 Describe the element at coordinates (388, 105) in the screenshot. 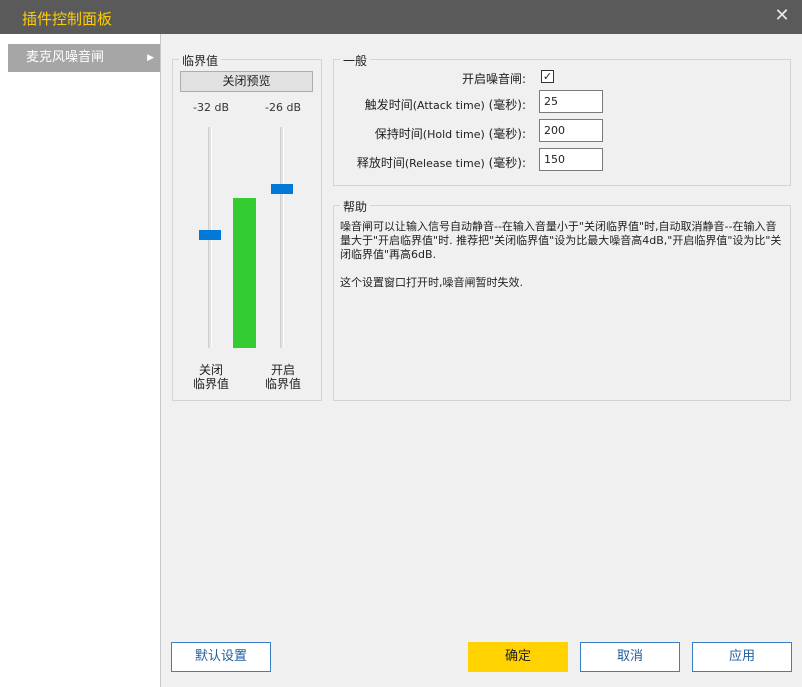

I see `attack-time-label-cn: 触发时间` at that location.